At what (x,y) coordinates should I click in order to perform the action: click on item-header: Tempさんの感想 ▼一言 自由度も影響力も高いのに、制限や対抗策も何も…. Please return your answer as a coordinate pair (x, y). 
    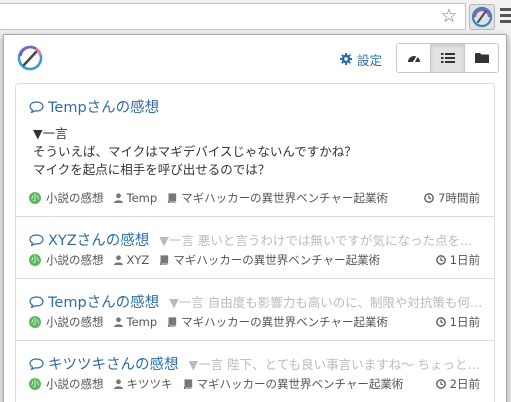
    Looking at the image, I should click on (256, 301).